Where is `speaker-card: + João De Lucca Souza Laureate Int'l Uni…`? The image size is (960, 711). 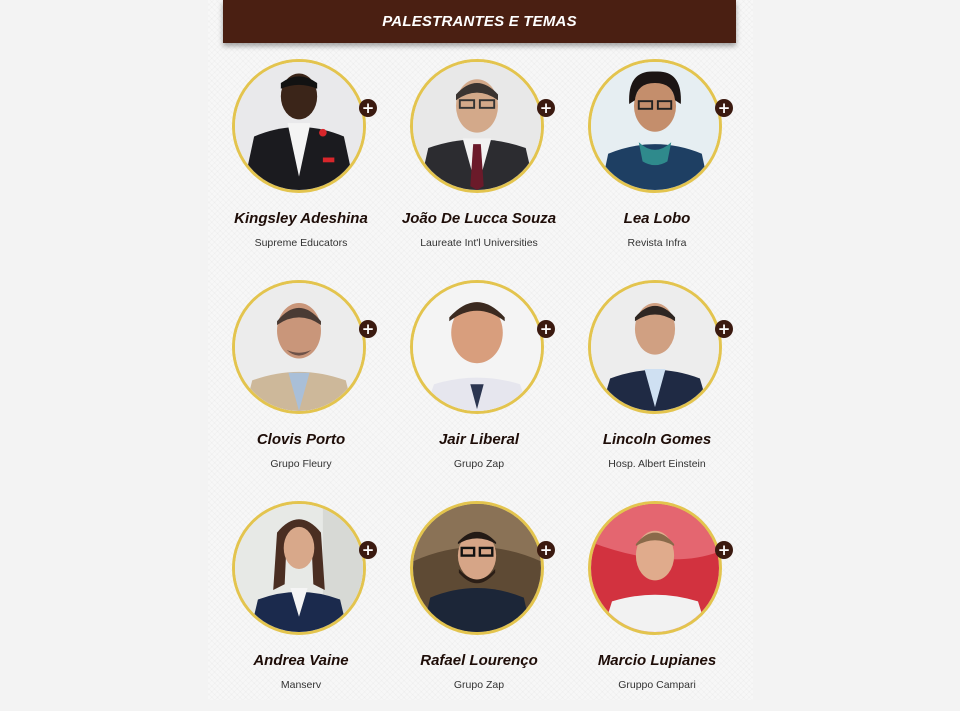 speaker-card: + João De Lucca Souza Laureate Int'l Uni… is located at coordinates (479, 164).